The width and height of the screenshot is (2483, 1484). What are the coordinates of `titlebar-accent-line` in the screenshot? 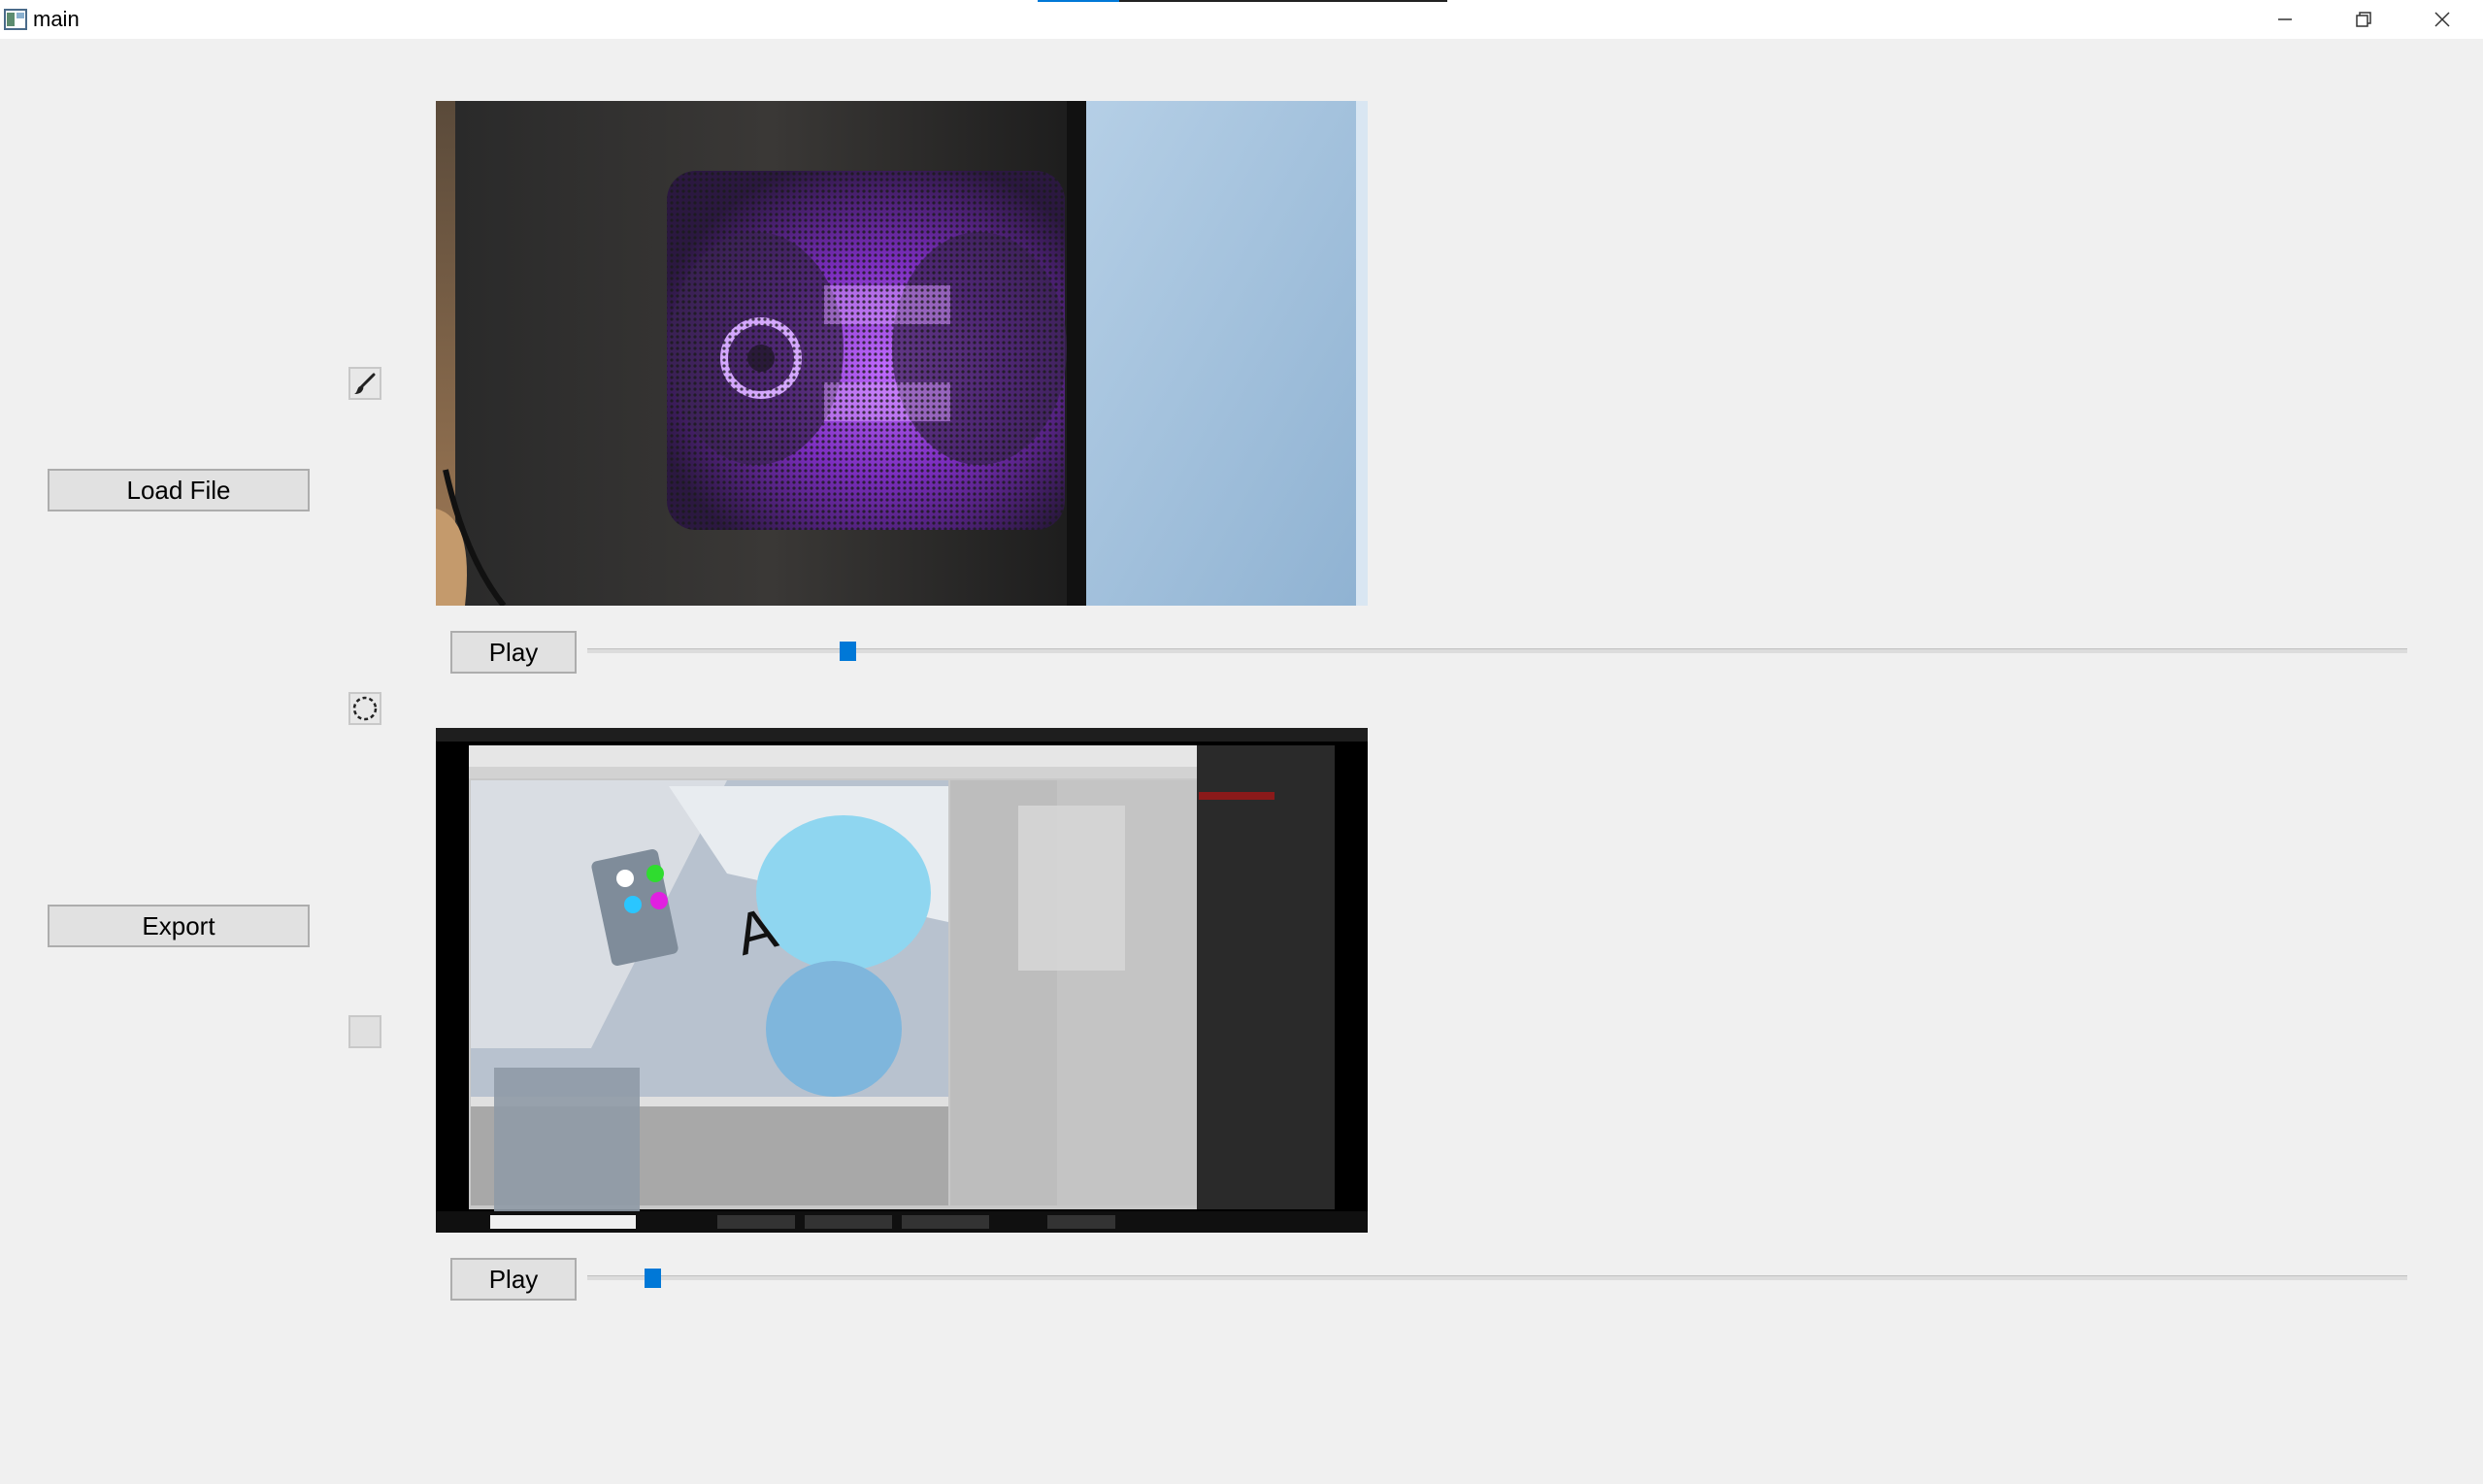 It's located at (1078, 1).